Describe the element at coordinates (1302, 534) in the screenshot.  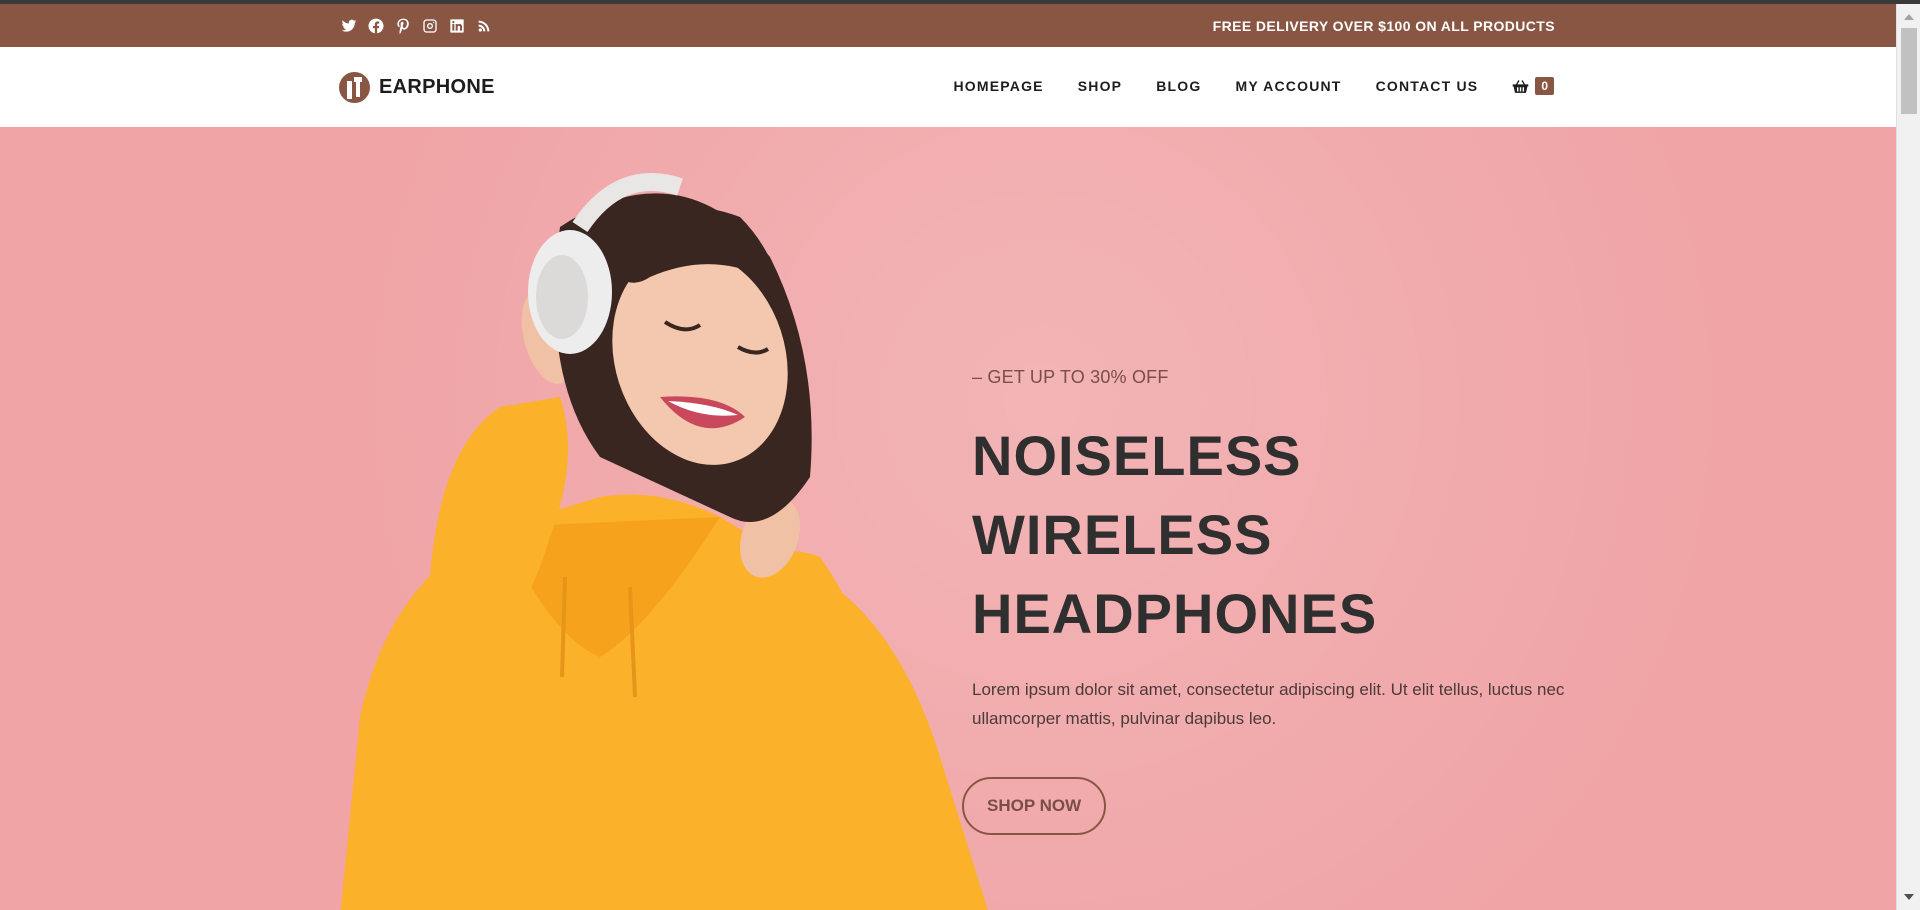
I see `hero-headline: NOISELESS WIRELESS HEADPHONES` at that location.